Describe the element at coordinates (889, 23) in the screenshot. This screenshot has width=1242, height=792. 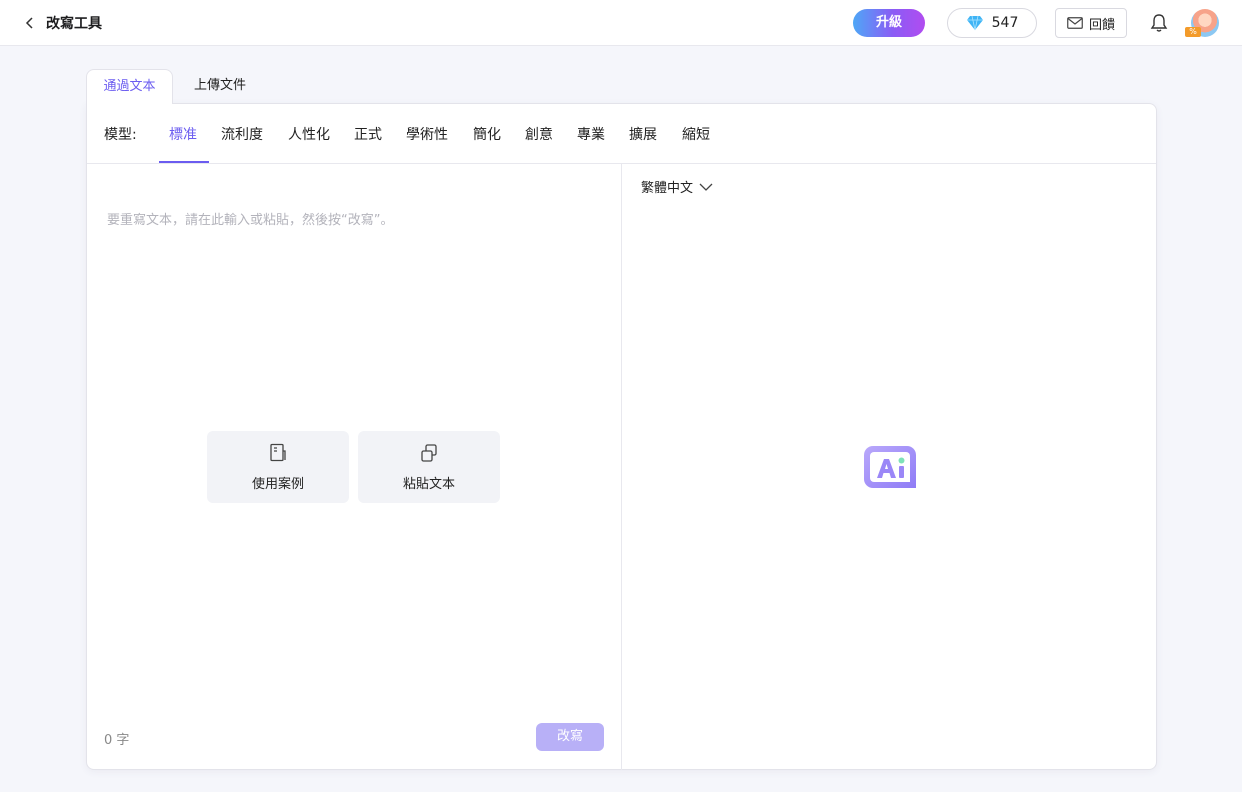
I see `upgrade-button: 升級` at that location.